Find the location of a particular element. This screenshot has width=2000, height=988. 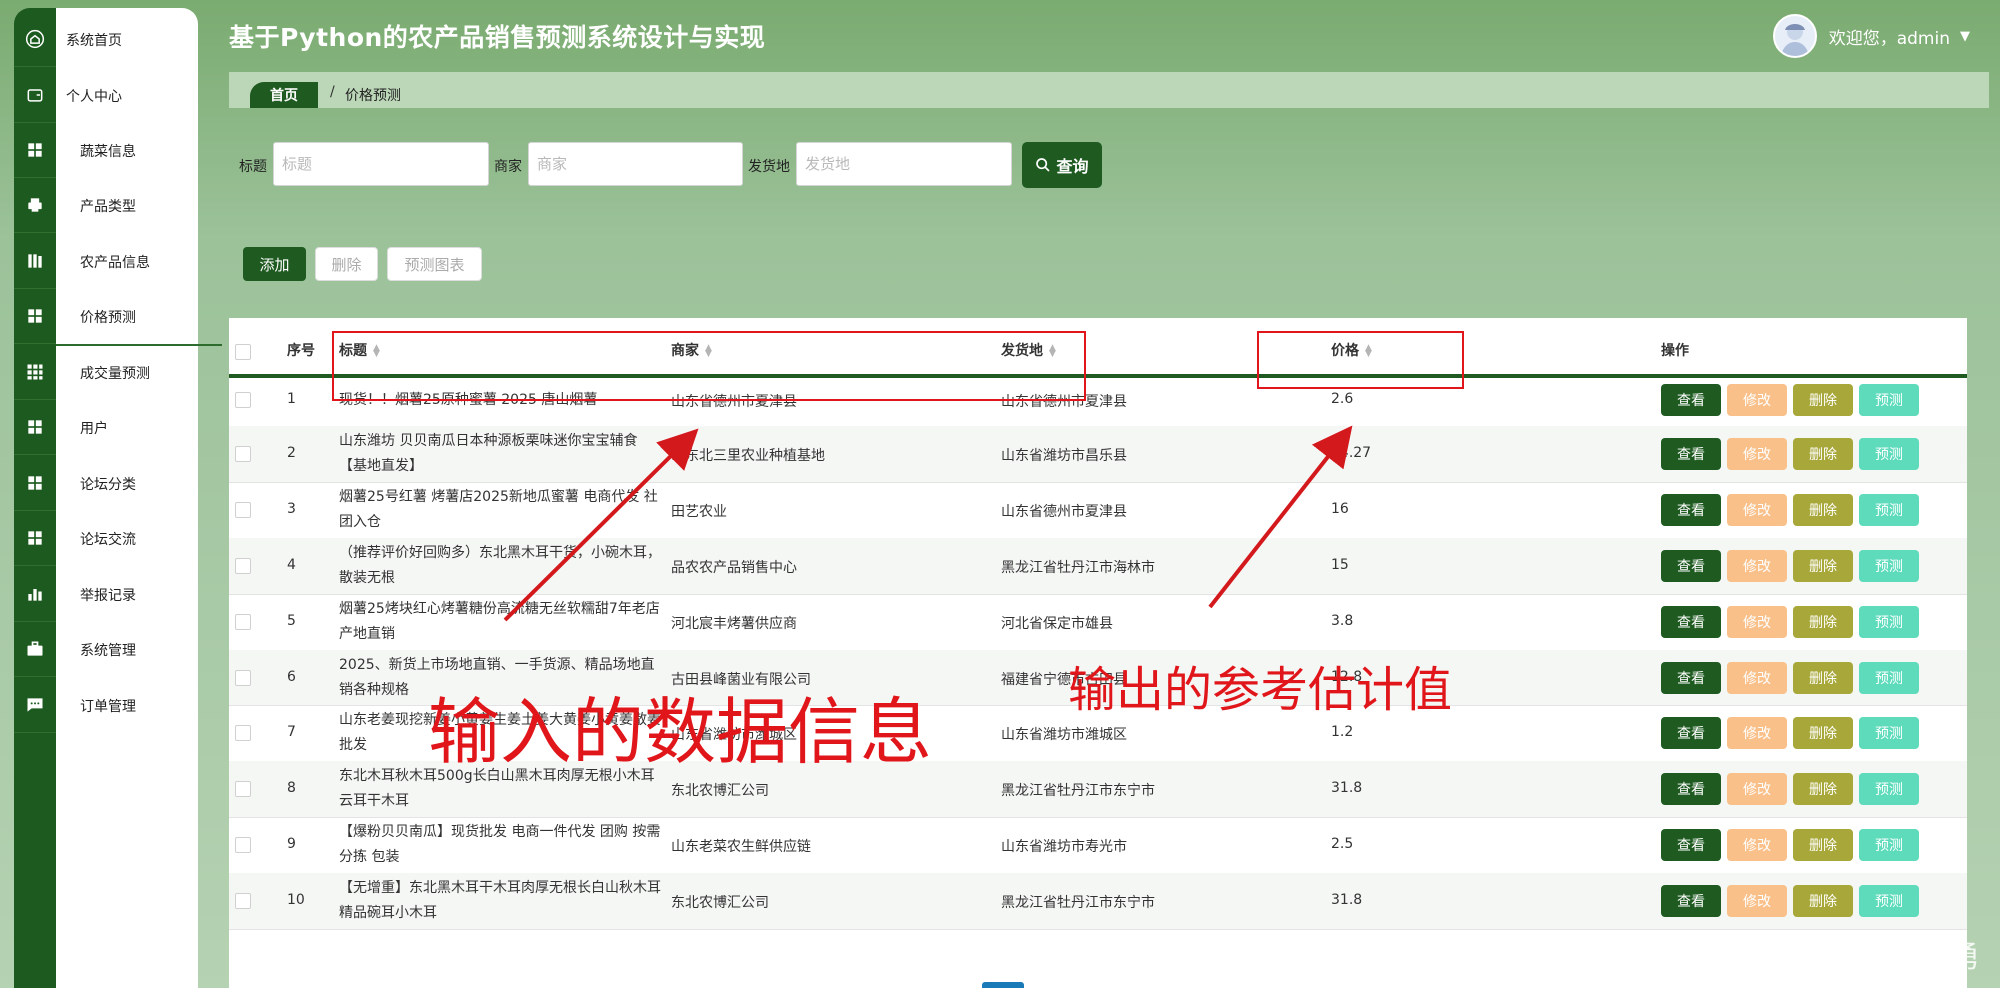

apps-icon is located at coordinates (35, 316).